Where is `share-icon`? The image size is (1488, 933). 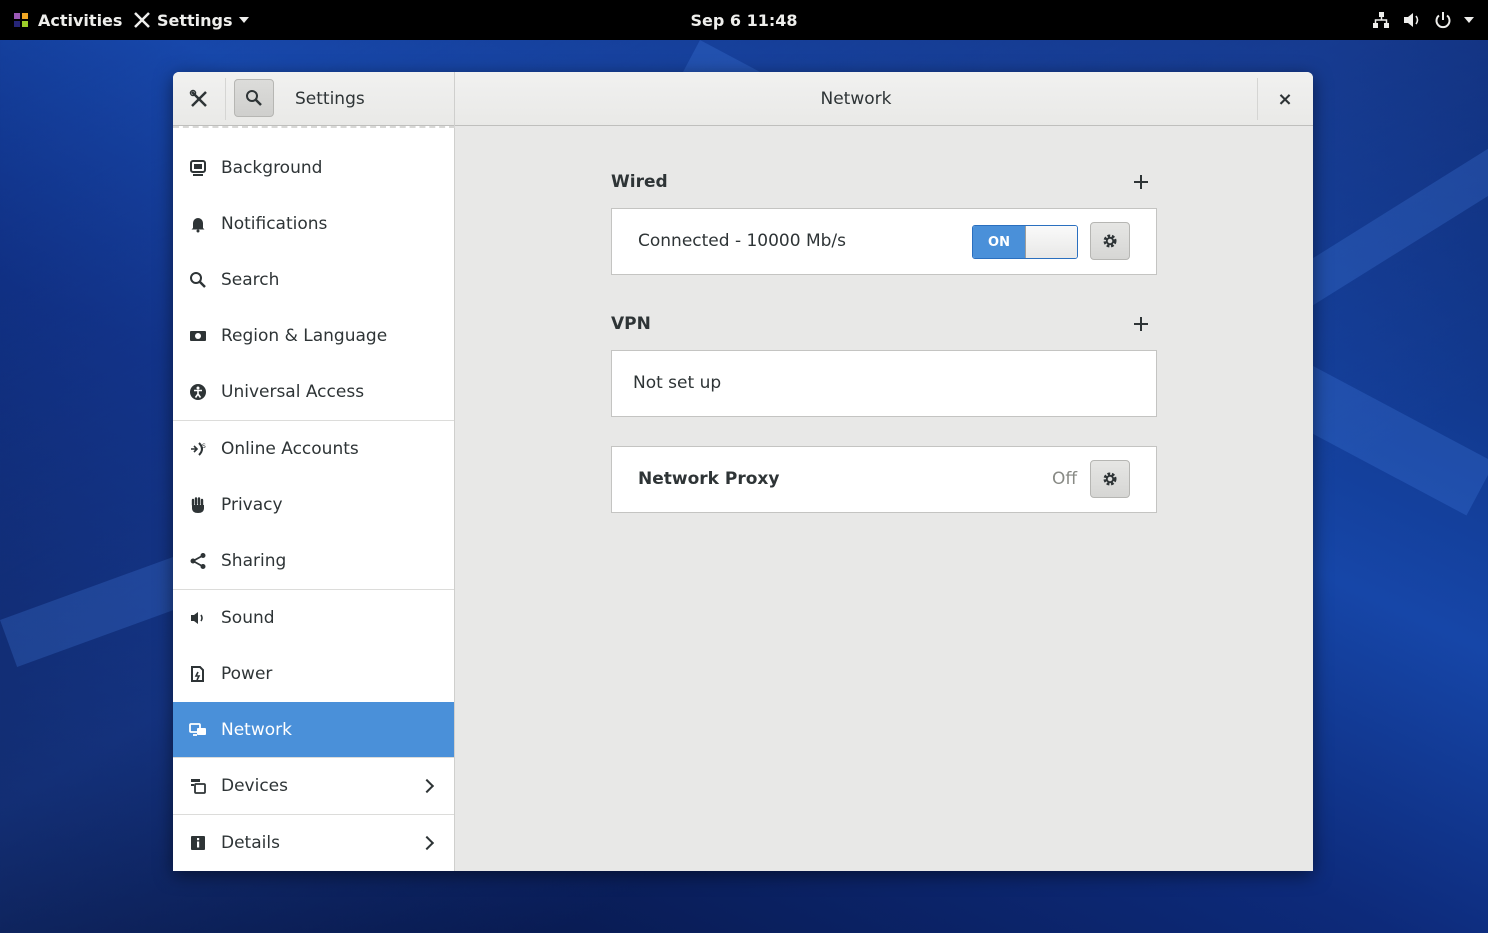 share-icon is located at coordinates (198, 561).